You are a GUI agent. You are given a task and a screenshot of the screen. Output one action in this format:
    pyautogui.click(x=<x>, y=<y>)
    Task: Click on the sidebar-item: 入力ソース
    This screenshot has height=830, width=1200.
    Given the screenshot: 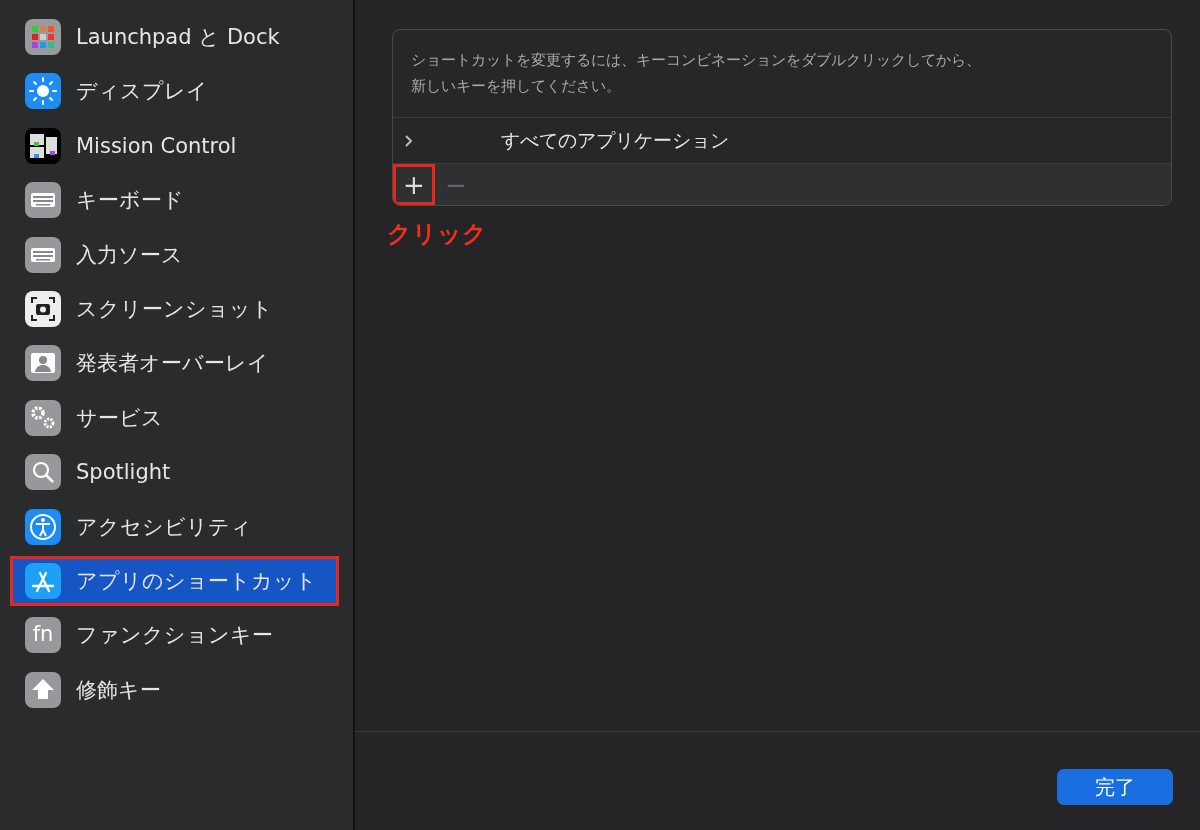 What is the action you would take?
    pyautogui.click(x=174, y=254)
    